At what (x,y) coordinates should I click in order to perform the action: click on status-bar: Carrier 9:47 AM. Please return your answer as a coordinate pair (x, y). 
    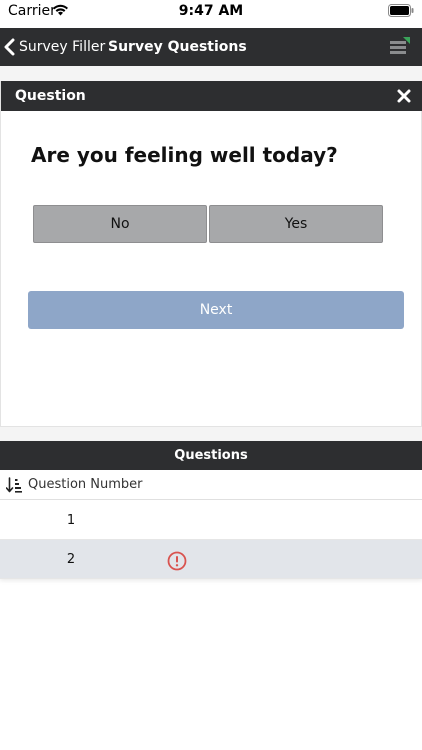
    Looking at the image, I should click on (211, 14).